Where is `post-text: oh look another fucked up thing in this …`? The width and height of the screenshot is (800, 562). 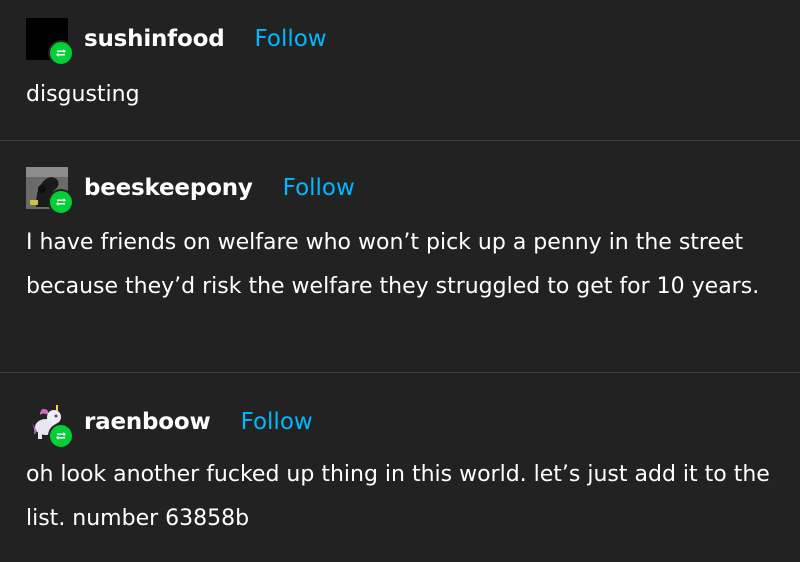 post-text: oh look another fucked up thing in this … is located at coordinates (398, 496).